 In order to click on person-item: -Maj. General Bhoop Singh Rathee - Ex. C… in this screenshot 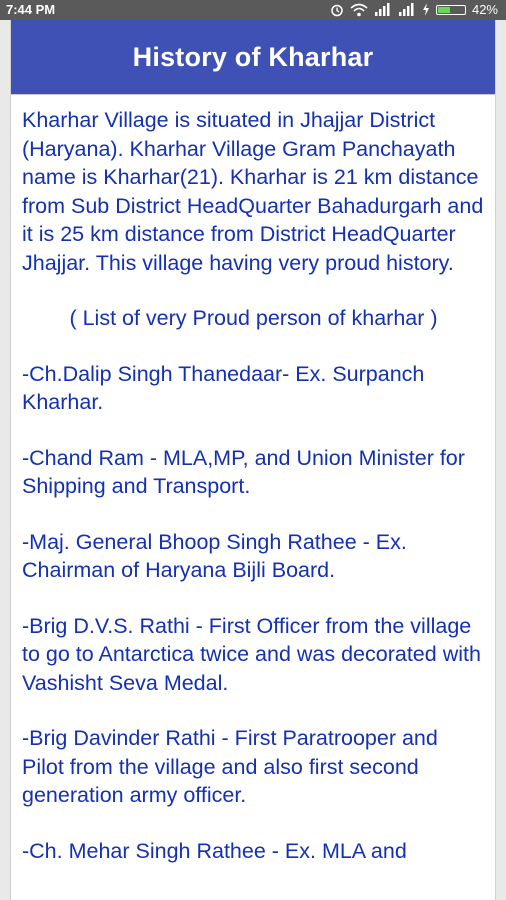, I will do `click(214, 556)`.